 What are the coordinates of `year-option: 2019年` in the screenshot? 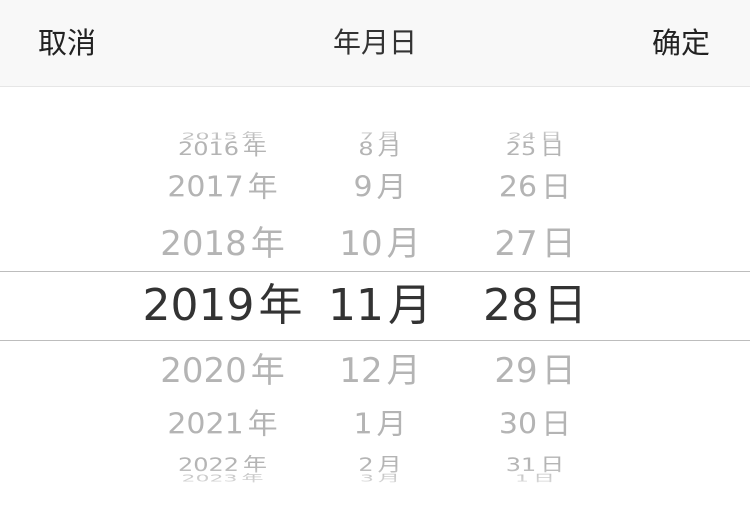 It's located at (222, 306).